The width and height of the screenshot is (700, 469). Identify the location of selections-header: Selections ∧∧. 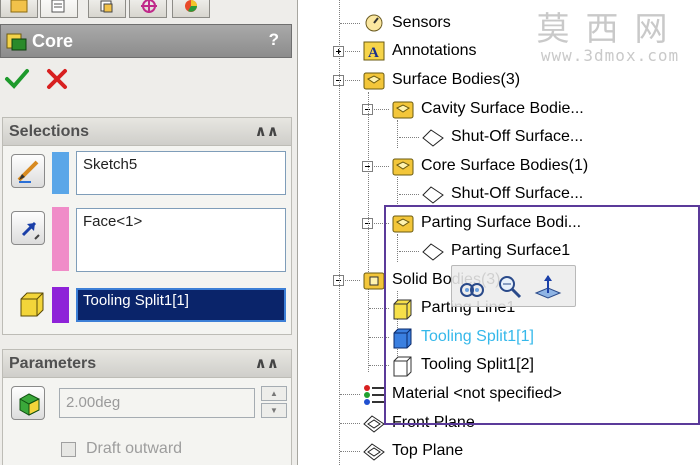
(147, 132).